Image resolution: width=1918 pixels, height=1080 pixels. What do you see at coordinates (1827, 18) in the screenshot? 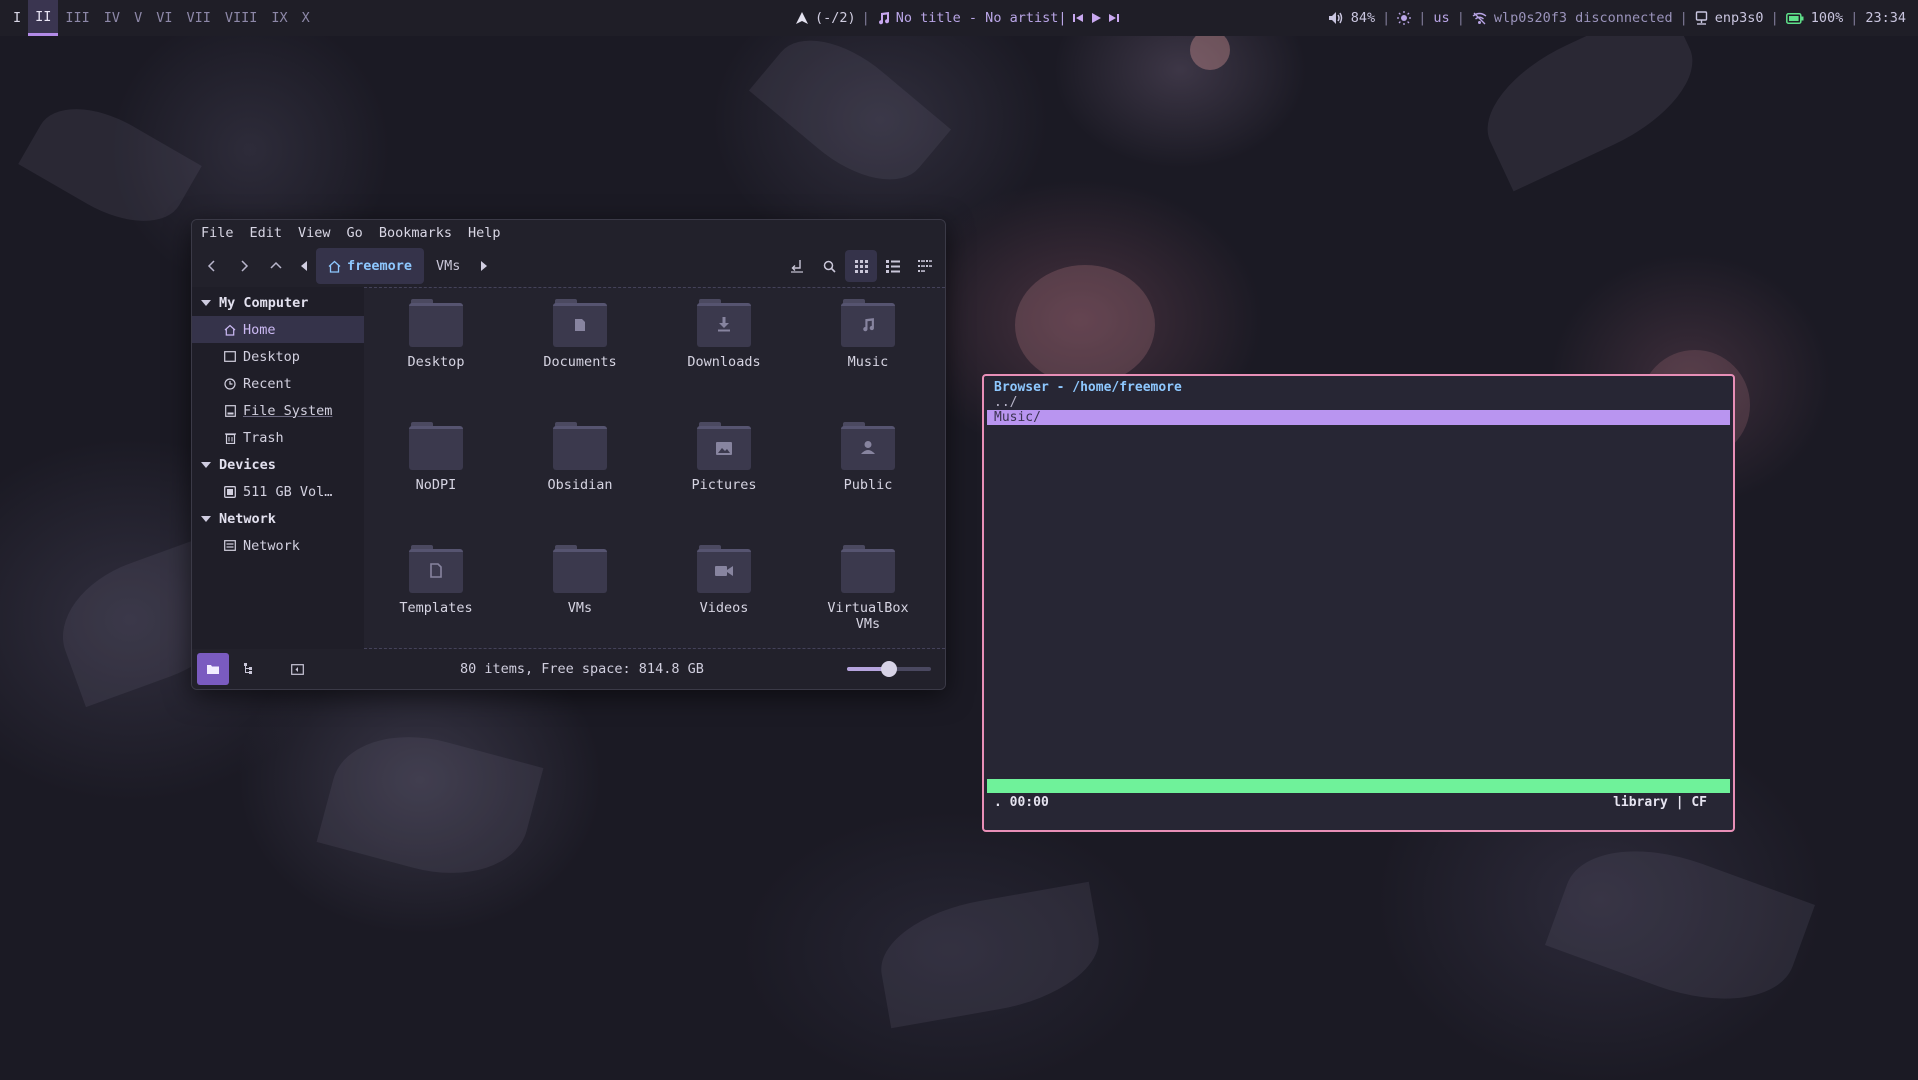
I see `battery-level: 100%` at bounding box center [1827, 18].